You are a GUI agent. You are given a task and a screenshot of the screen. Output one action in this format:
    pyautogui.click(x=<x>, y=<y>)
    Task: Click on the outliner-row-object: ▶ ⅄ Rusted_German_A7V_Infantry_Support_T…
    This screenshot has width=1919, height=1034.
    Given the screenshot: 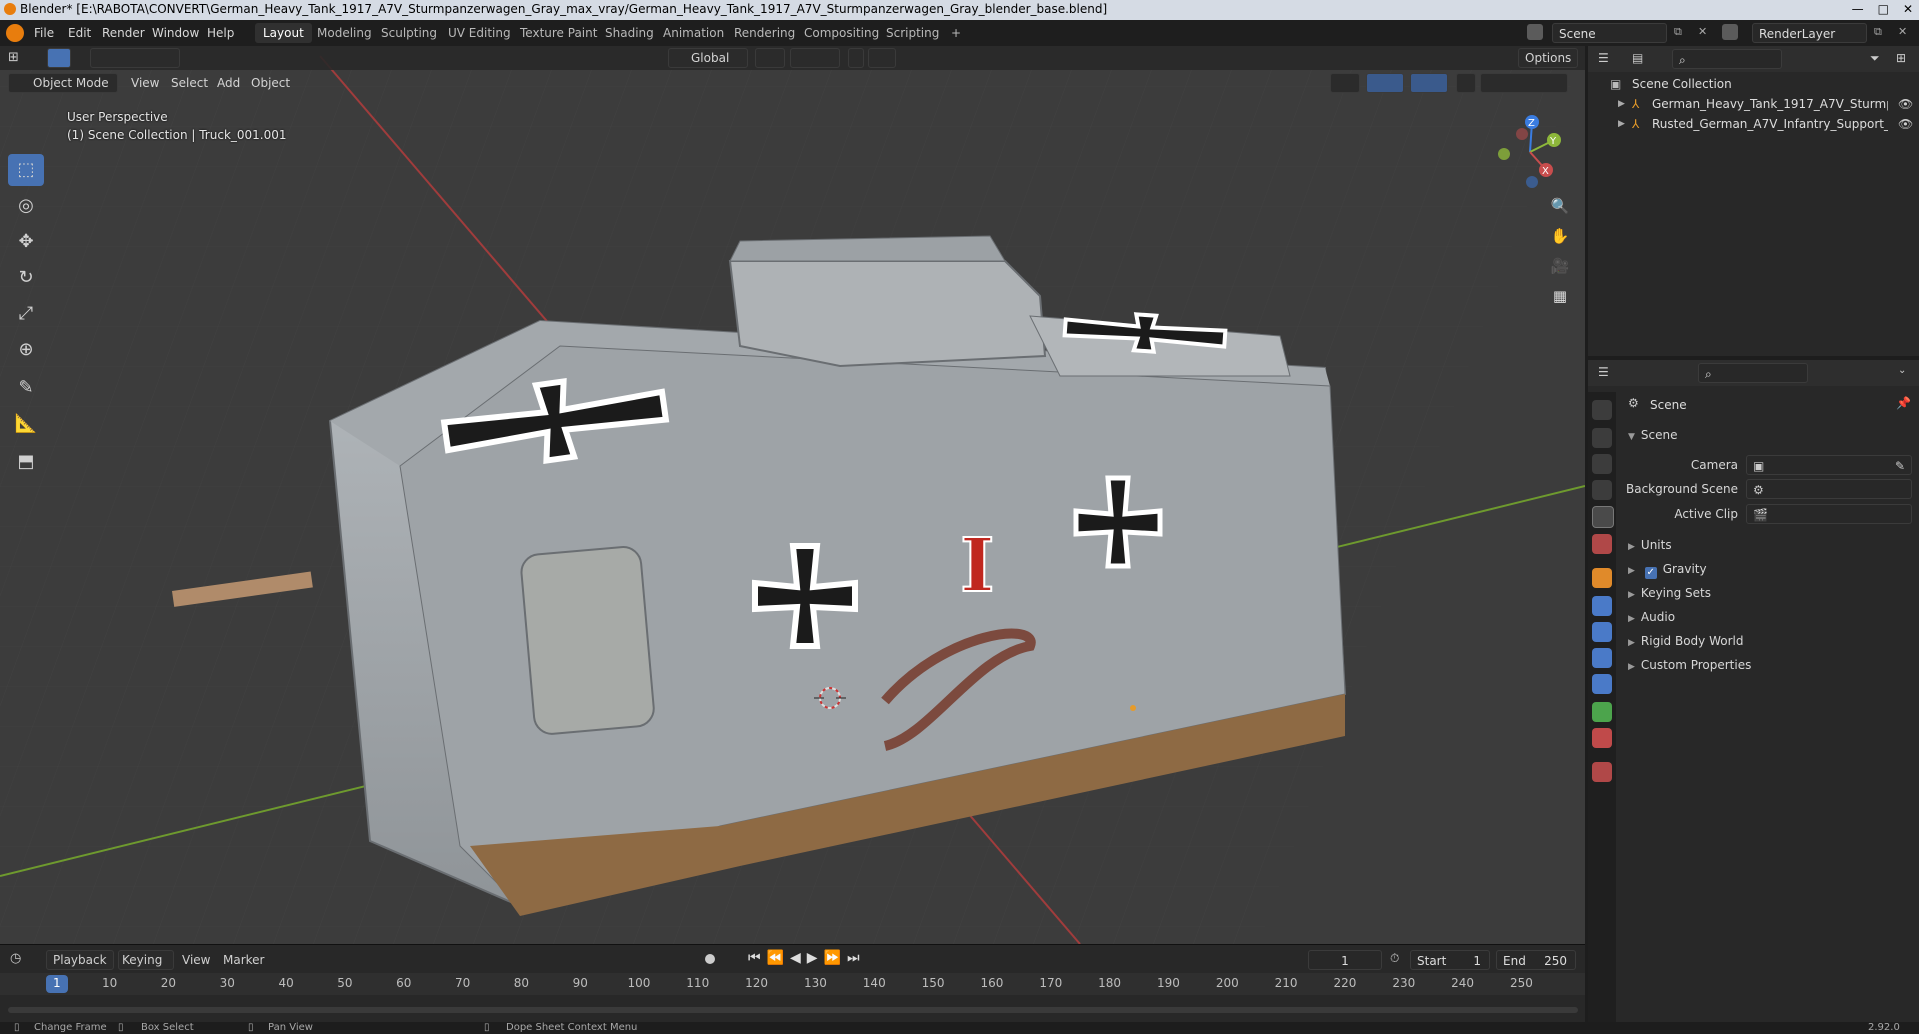 What is the action you would take?
    pyautogui.click(x=1753, y=124)
    